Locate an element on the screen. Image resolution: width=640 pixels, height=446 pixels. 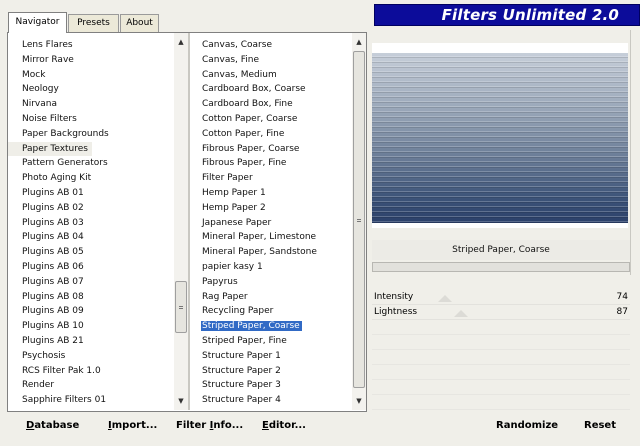
randomize-button: Randomize is located at coordinates (527, 425).